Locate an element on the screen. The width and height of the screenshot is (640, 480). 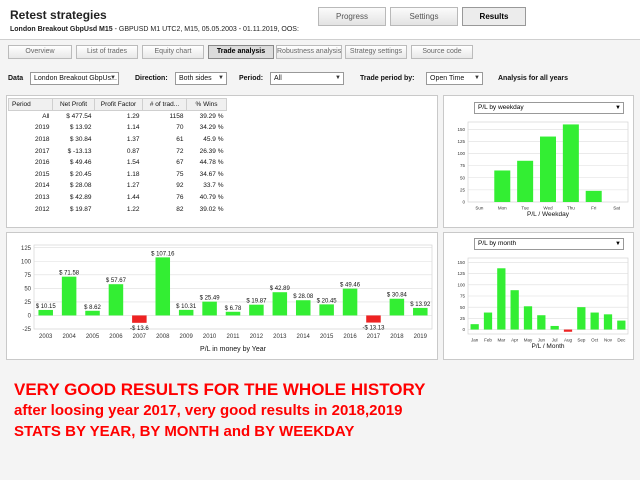
direction-select-value: Both sides is located at coordinates (195, 78).